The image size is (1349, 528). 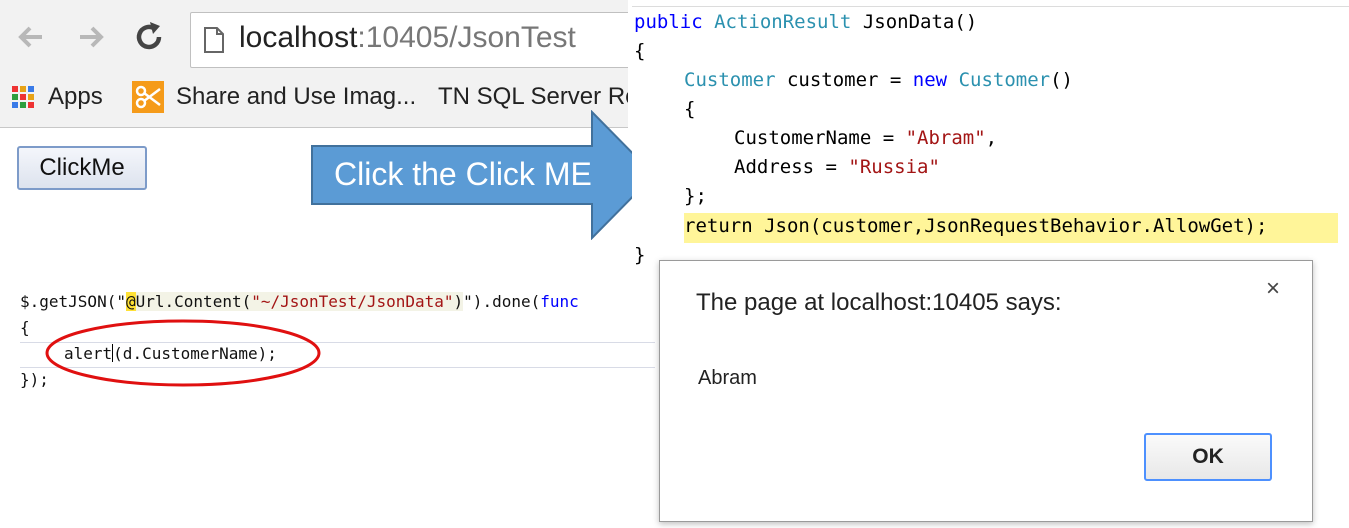 What do you see at coordinates (130, 301) in the screenshot?
I see `razor-at-token: @` at bounding box center [130, 301].